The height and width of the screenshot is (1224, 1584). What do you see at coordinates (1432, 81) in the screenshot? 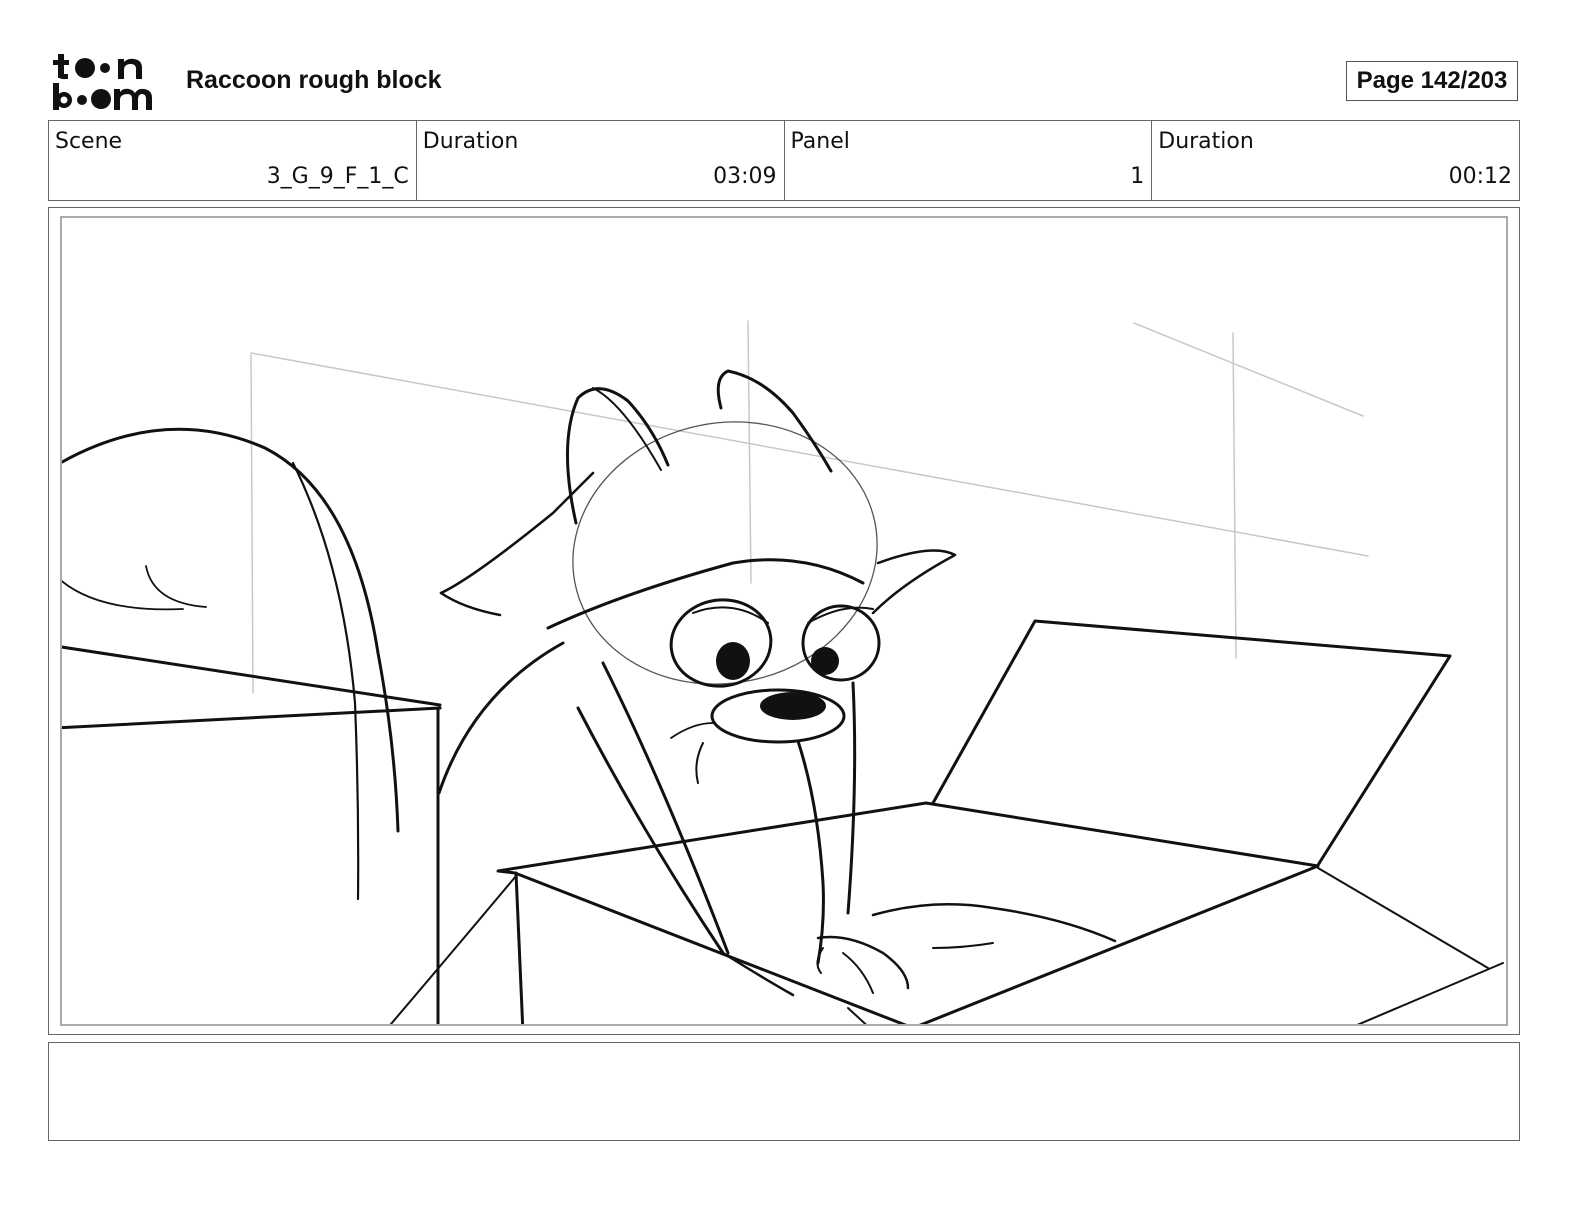
I see `page-indicator: Page 142/203` at bounding box center [1432, 81].